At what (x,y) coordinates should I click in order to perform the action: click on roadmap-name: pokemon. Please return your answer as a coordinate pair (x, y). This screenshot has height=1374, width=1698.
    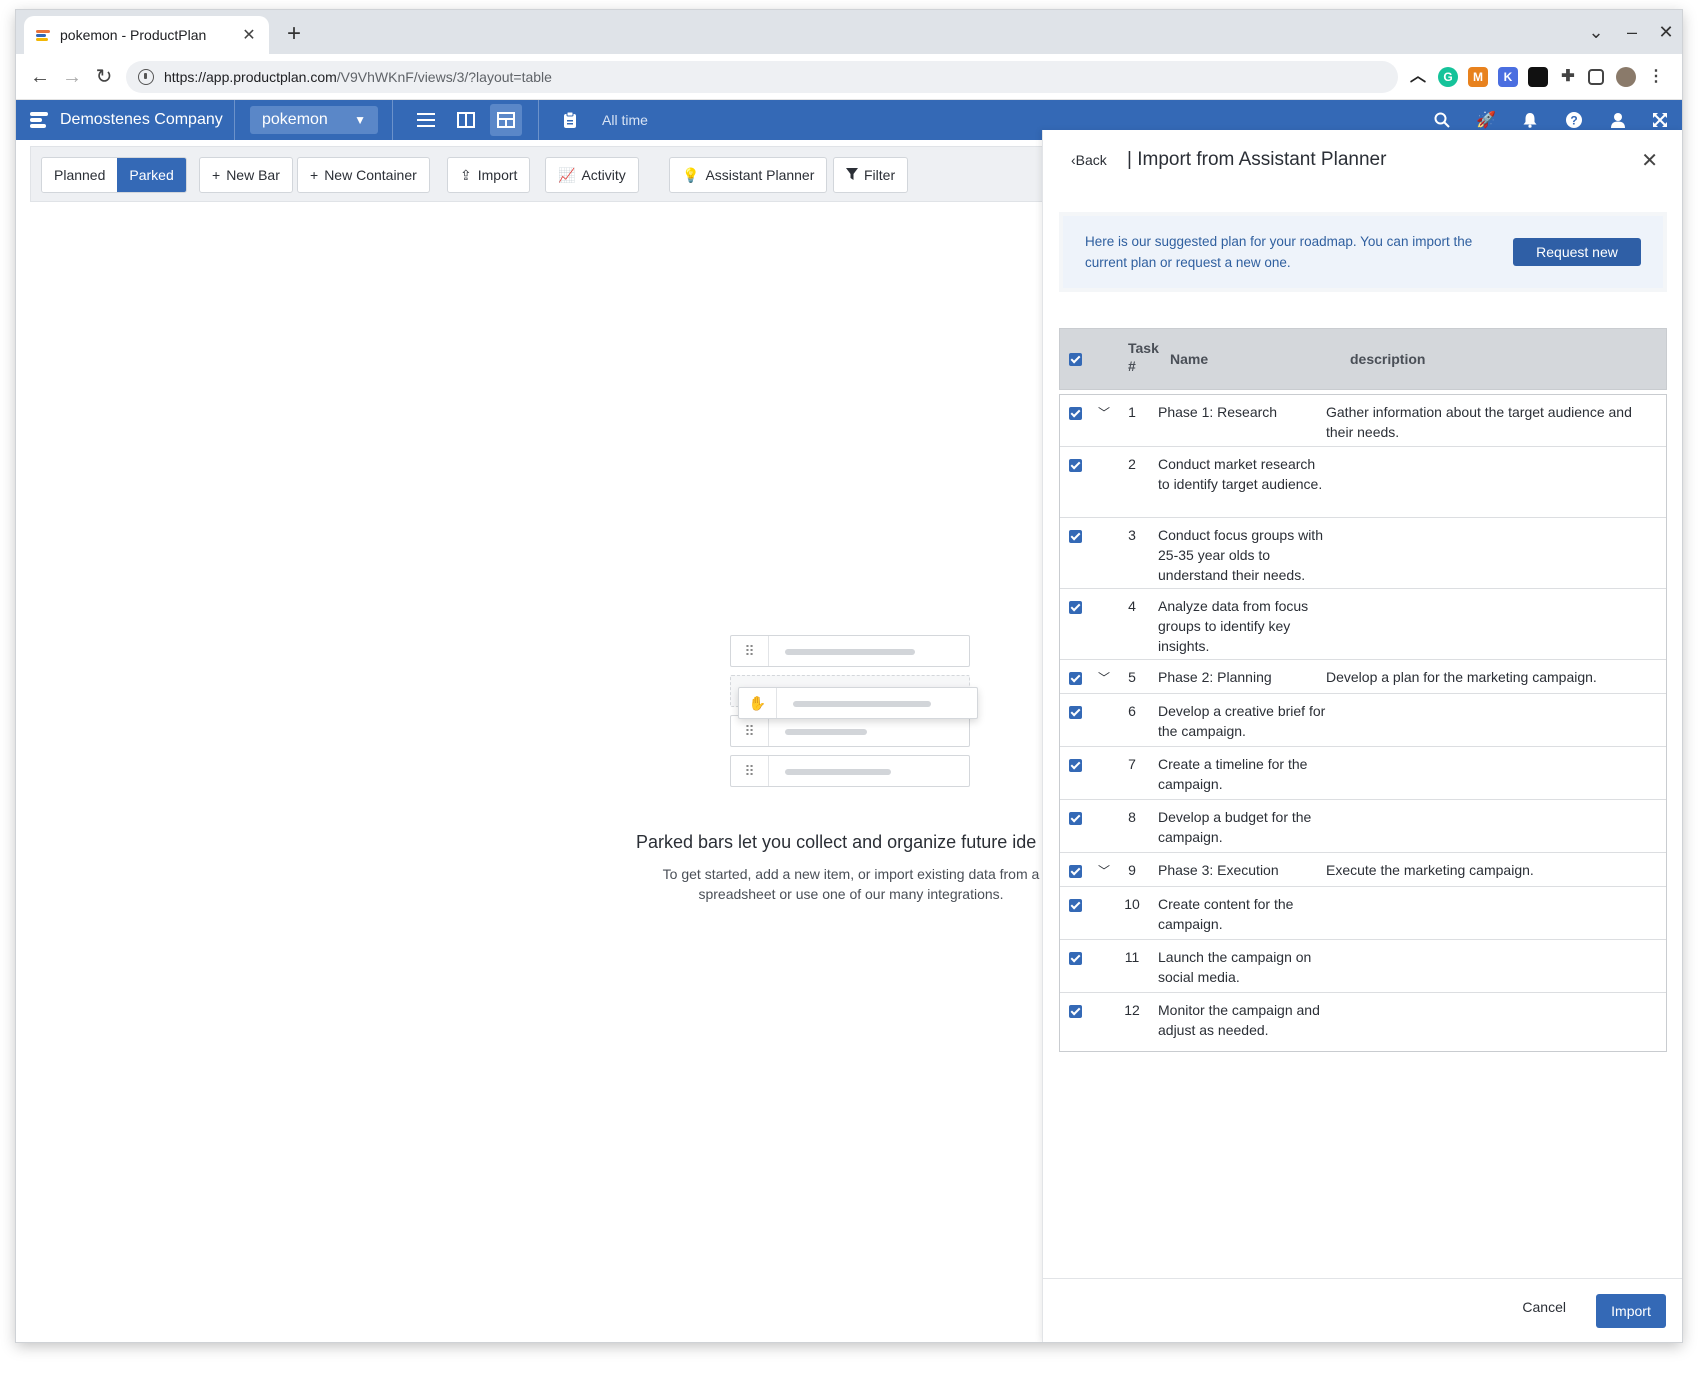
    Looking at the image, I should click on (295, 119).